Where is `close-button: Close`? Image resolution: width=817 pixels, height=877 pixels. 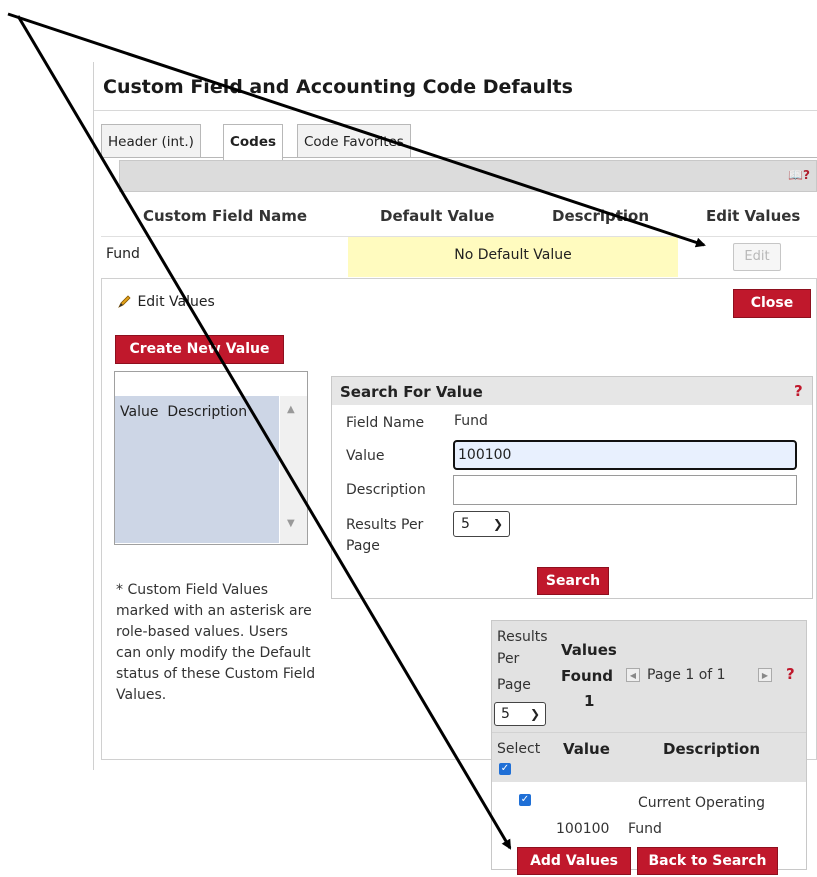 close-button: Close is located at coordinates (772, 303).